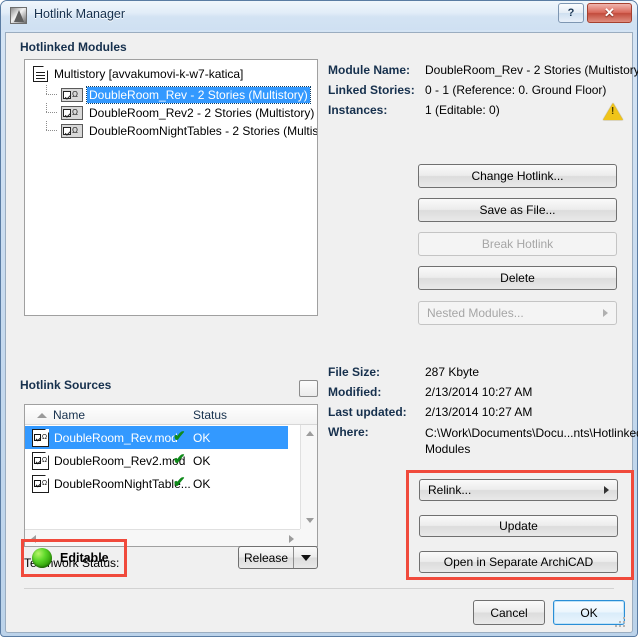 The width and height of the screenshot is (638, 637). Describe the element at coordinates (319, 15) in the screenshot. I see `title-bar: Hotlink Manager ? ✕` at that location.